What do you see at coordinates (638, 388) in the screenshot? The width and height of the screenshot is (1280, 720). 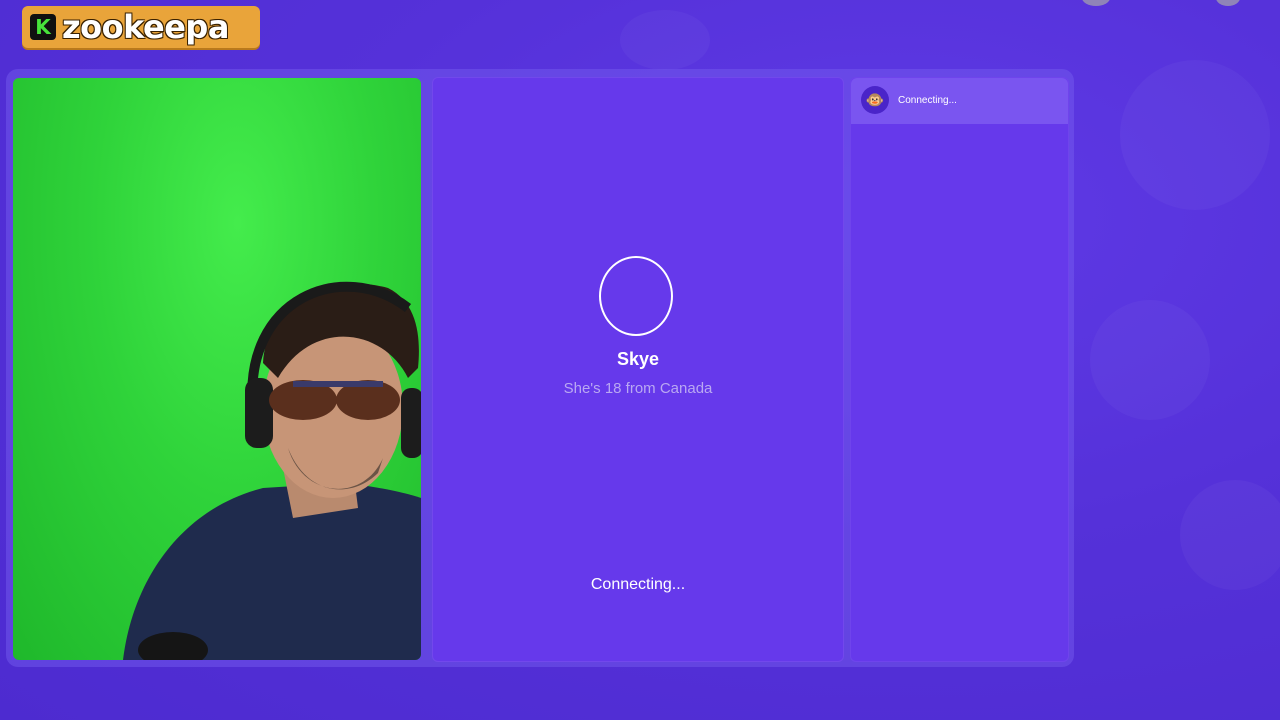 I see `remote-user-info: She's 18 from Canada` at bounding box center [638, 388].